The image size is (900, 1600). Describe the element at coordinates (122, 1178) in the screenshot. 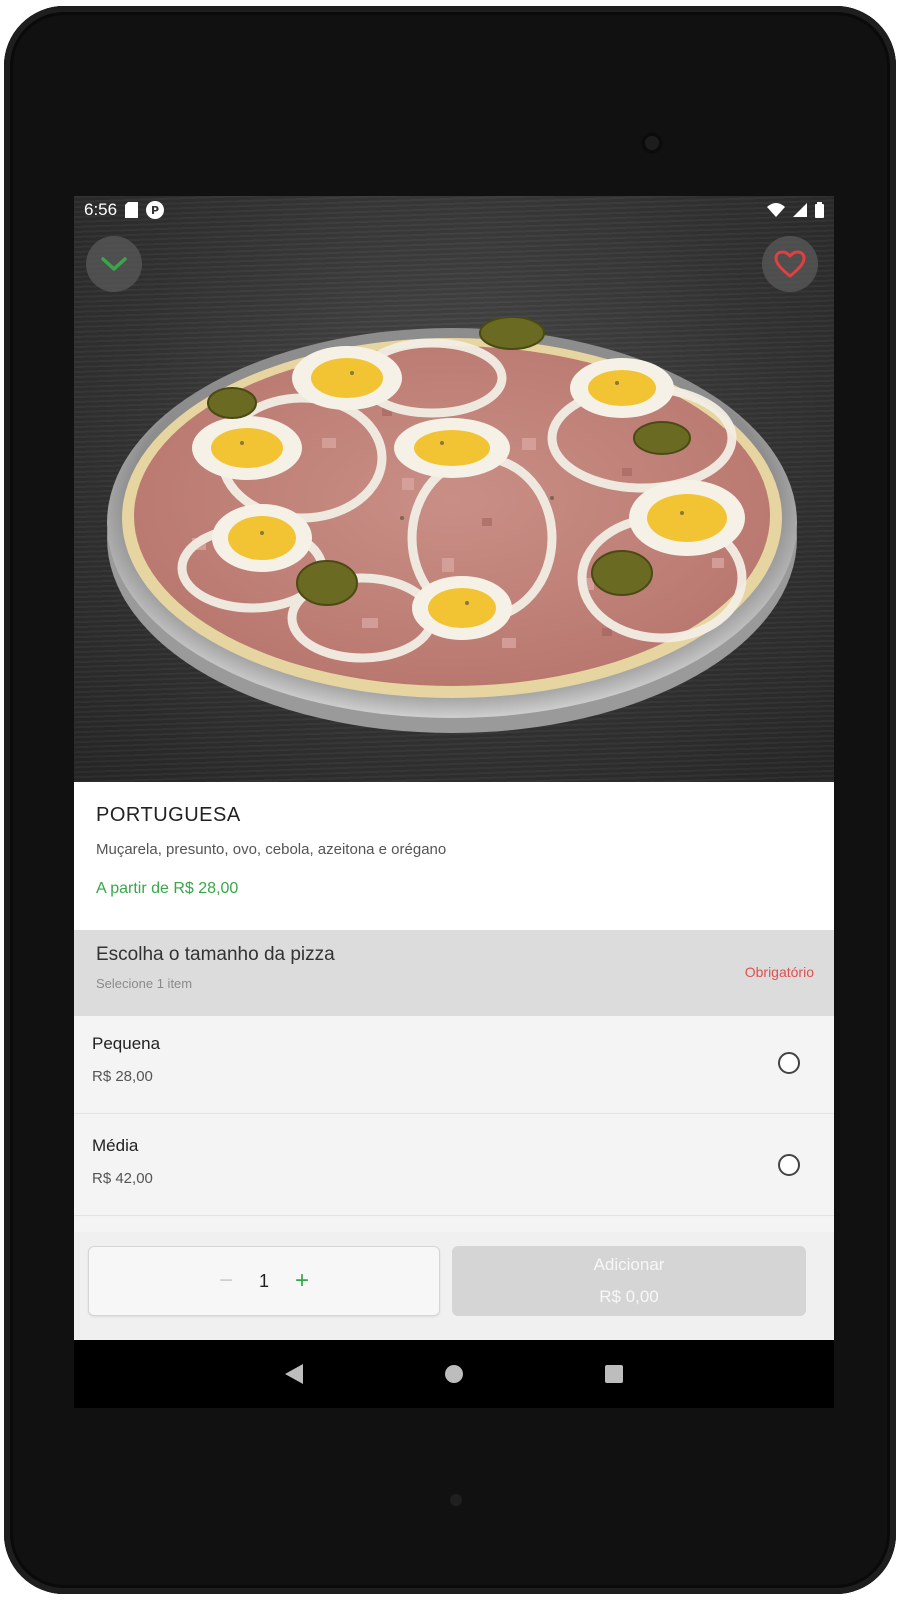

I see `option-price: R$ 42,00` at that location.